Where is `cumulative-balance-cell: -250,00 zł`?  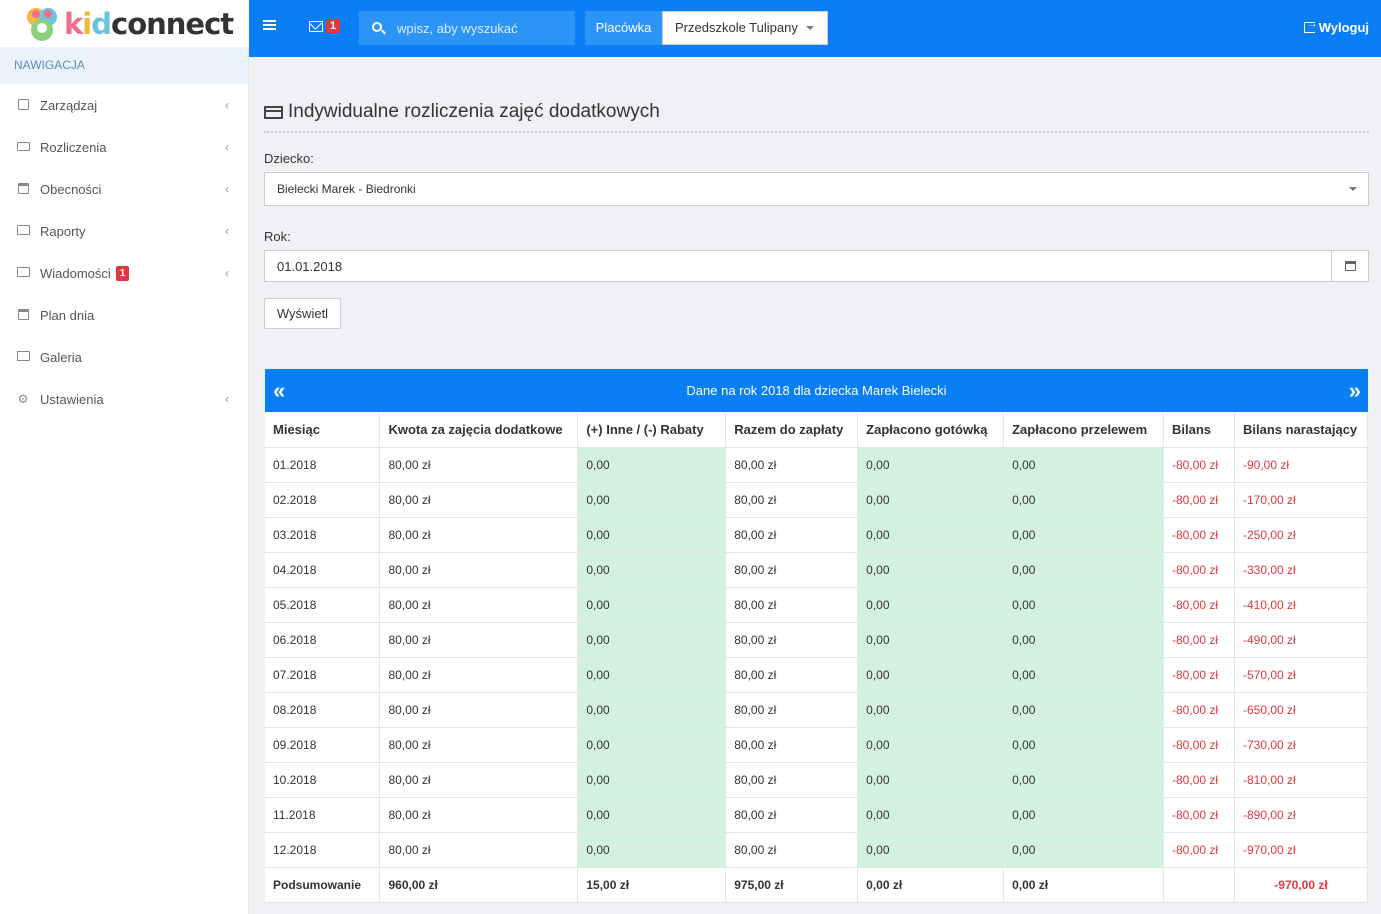 cumulative-balance-cell: -250,00 zł is located at coordinates (1301, 535).